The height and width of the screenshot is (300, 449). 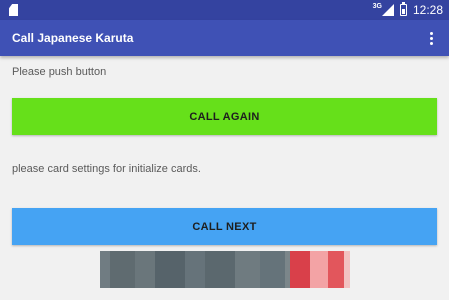 What do you see at coordinates (13, 10) in the screenshot?
I see `sd-card-icon` at bounding box center [13, 10].